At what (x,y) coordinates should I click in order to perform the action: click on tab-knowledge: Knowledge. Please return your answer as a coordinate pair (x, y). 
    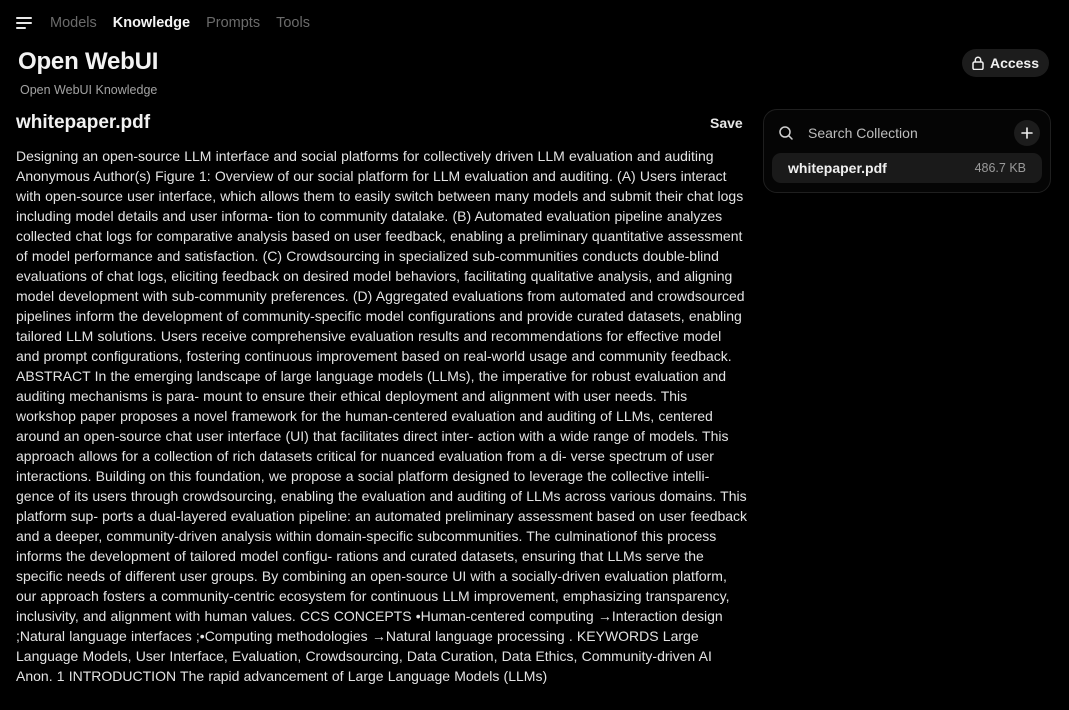
    Looking at the image, I should click on (151, 23).